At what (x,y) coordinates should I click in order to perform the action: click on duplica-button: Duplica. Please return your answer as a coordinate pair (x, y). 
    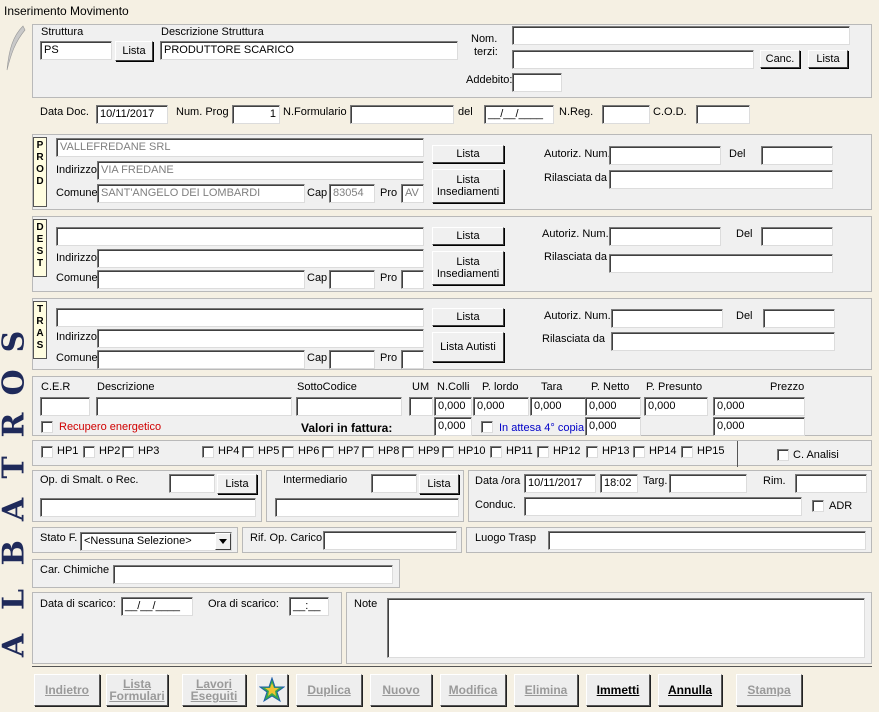
    Looking at the image, I should click on (329, 690).